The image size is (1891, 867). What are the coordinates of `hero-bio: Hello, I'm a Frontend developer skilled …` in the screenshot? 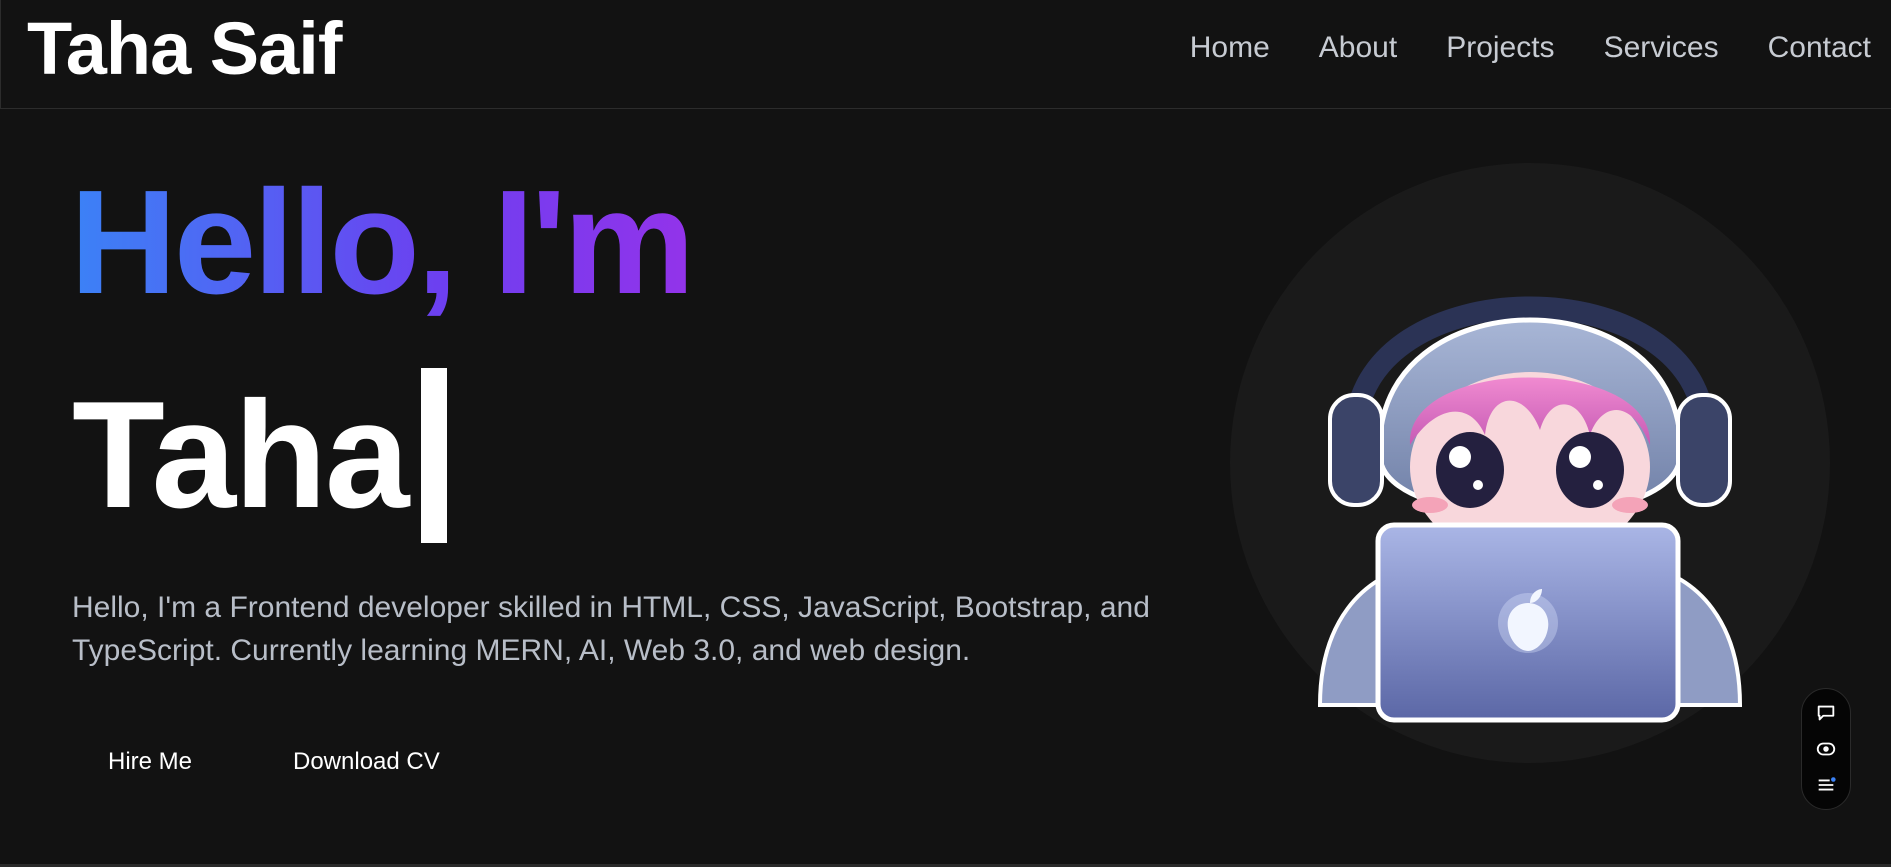 It's located at (611, 629).